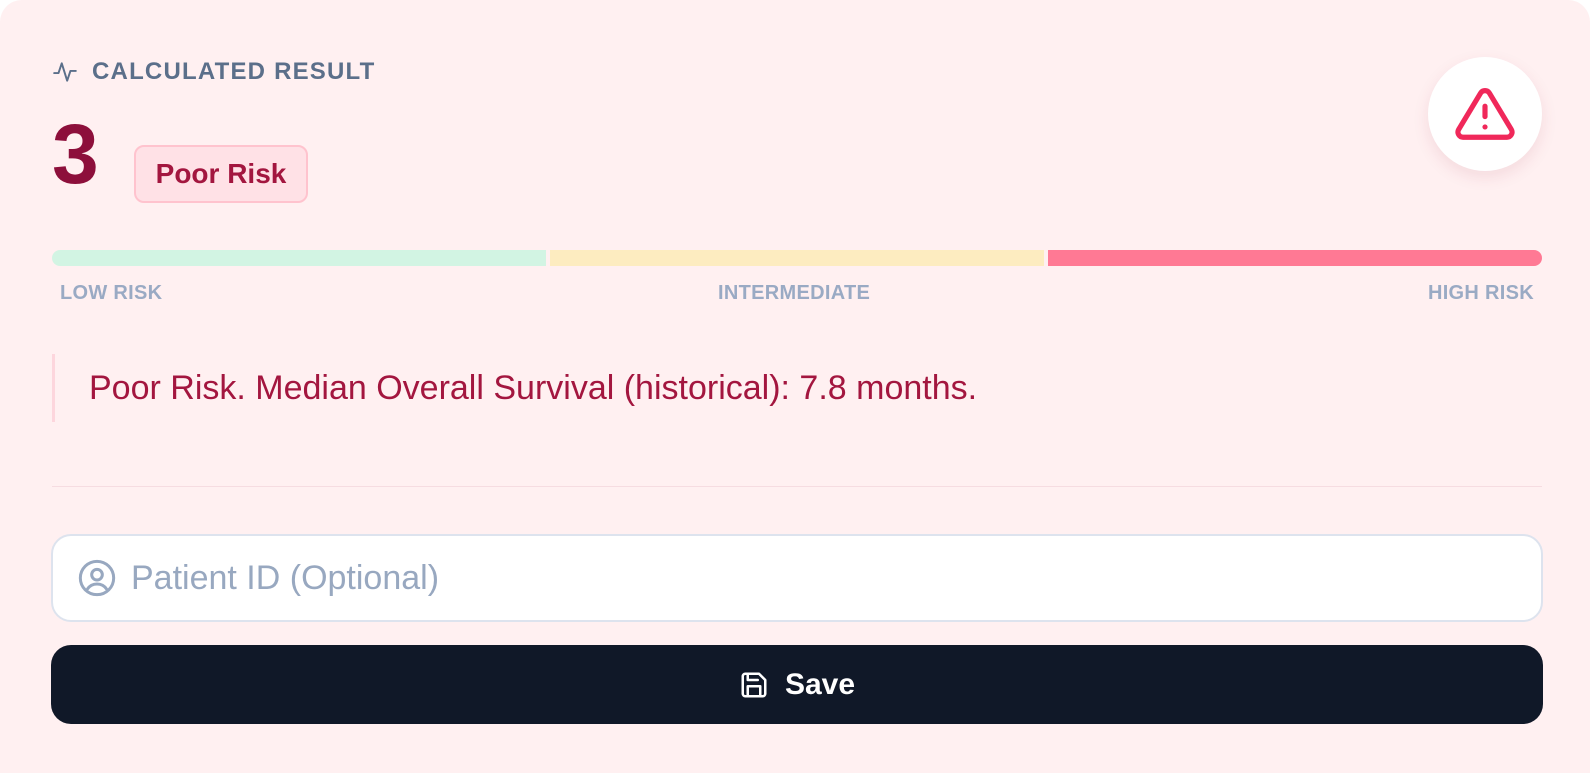 Image resolution: width=1590 pixels, height=773 pixels. Describe the element at coordinates (820, 684) in the screenshot. I see `save-button-label: Save` at that location.